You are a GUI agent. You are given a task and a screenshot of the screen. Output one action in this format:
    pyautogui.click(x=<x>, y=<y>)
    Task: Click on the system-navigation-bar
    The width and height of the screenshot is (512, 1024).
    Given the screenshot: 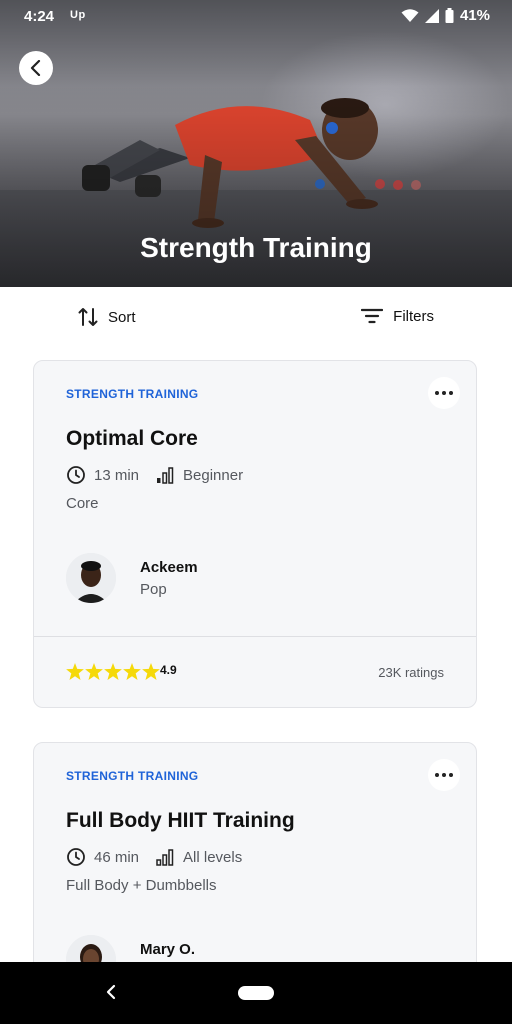 What is the action you would take?
    pyautogui.click(x=256, y=993)
    